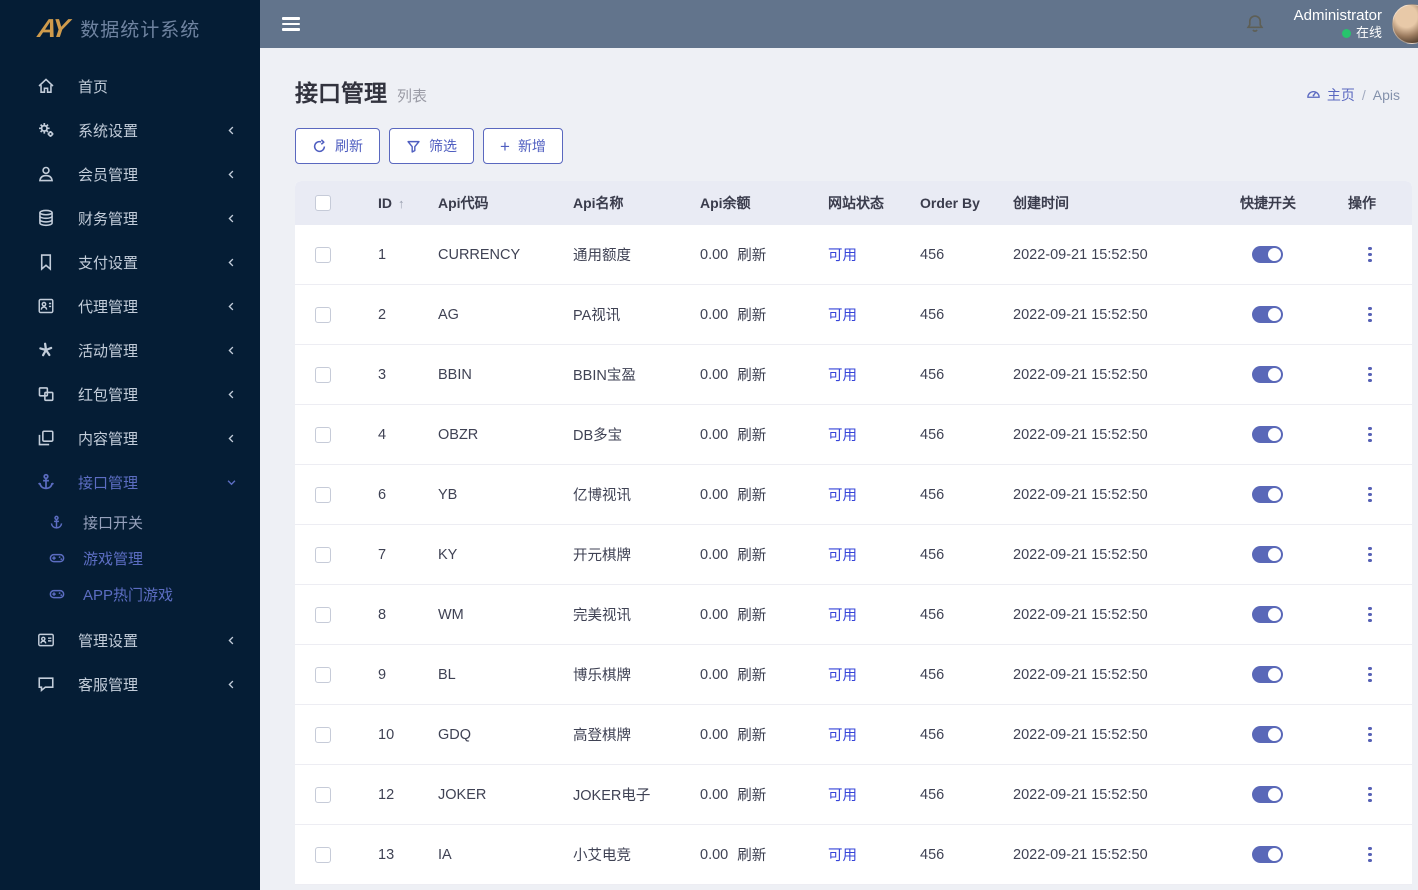 The height and width of the screenshot is (890, 1418). What do you see at coordinates (46, 394) in the screenshot?
I see `boxes-icon` at bounding box center [46, 394].